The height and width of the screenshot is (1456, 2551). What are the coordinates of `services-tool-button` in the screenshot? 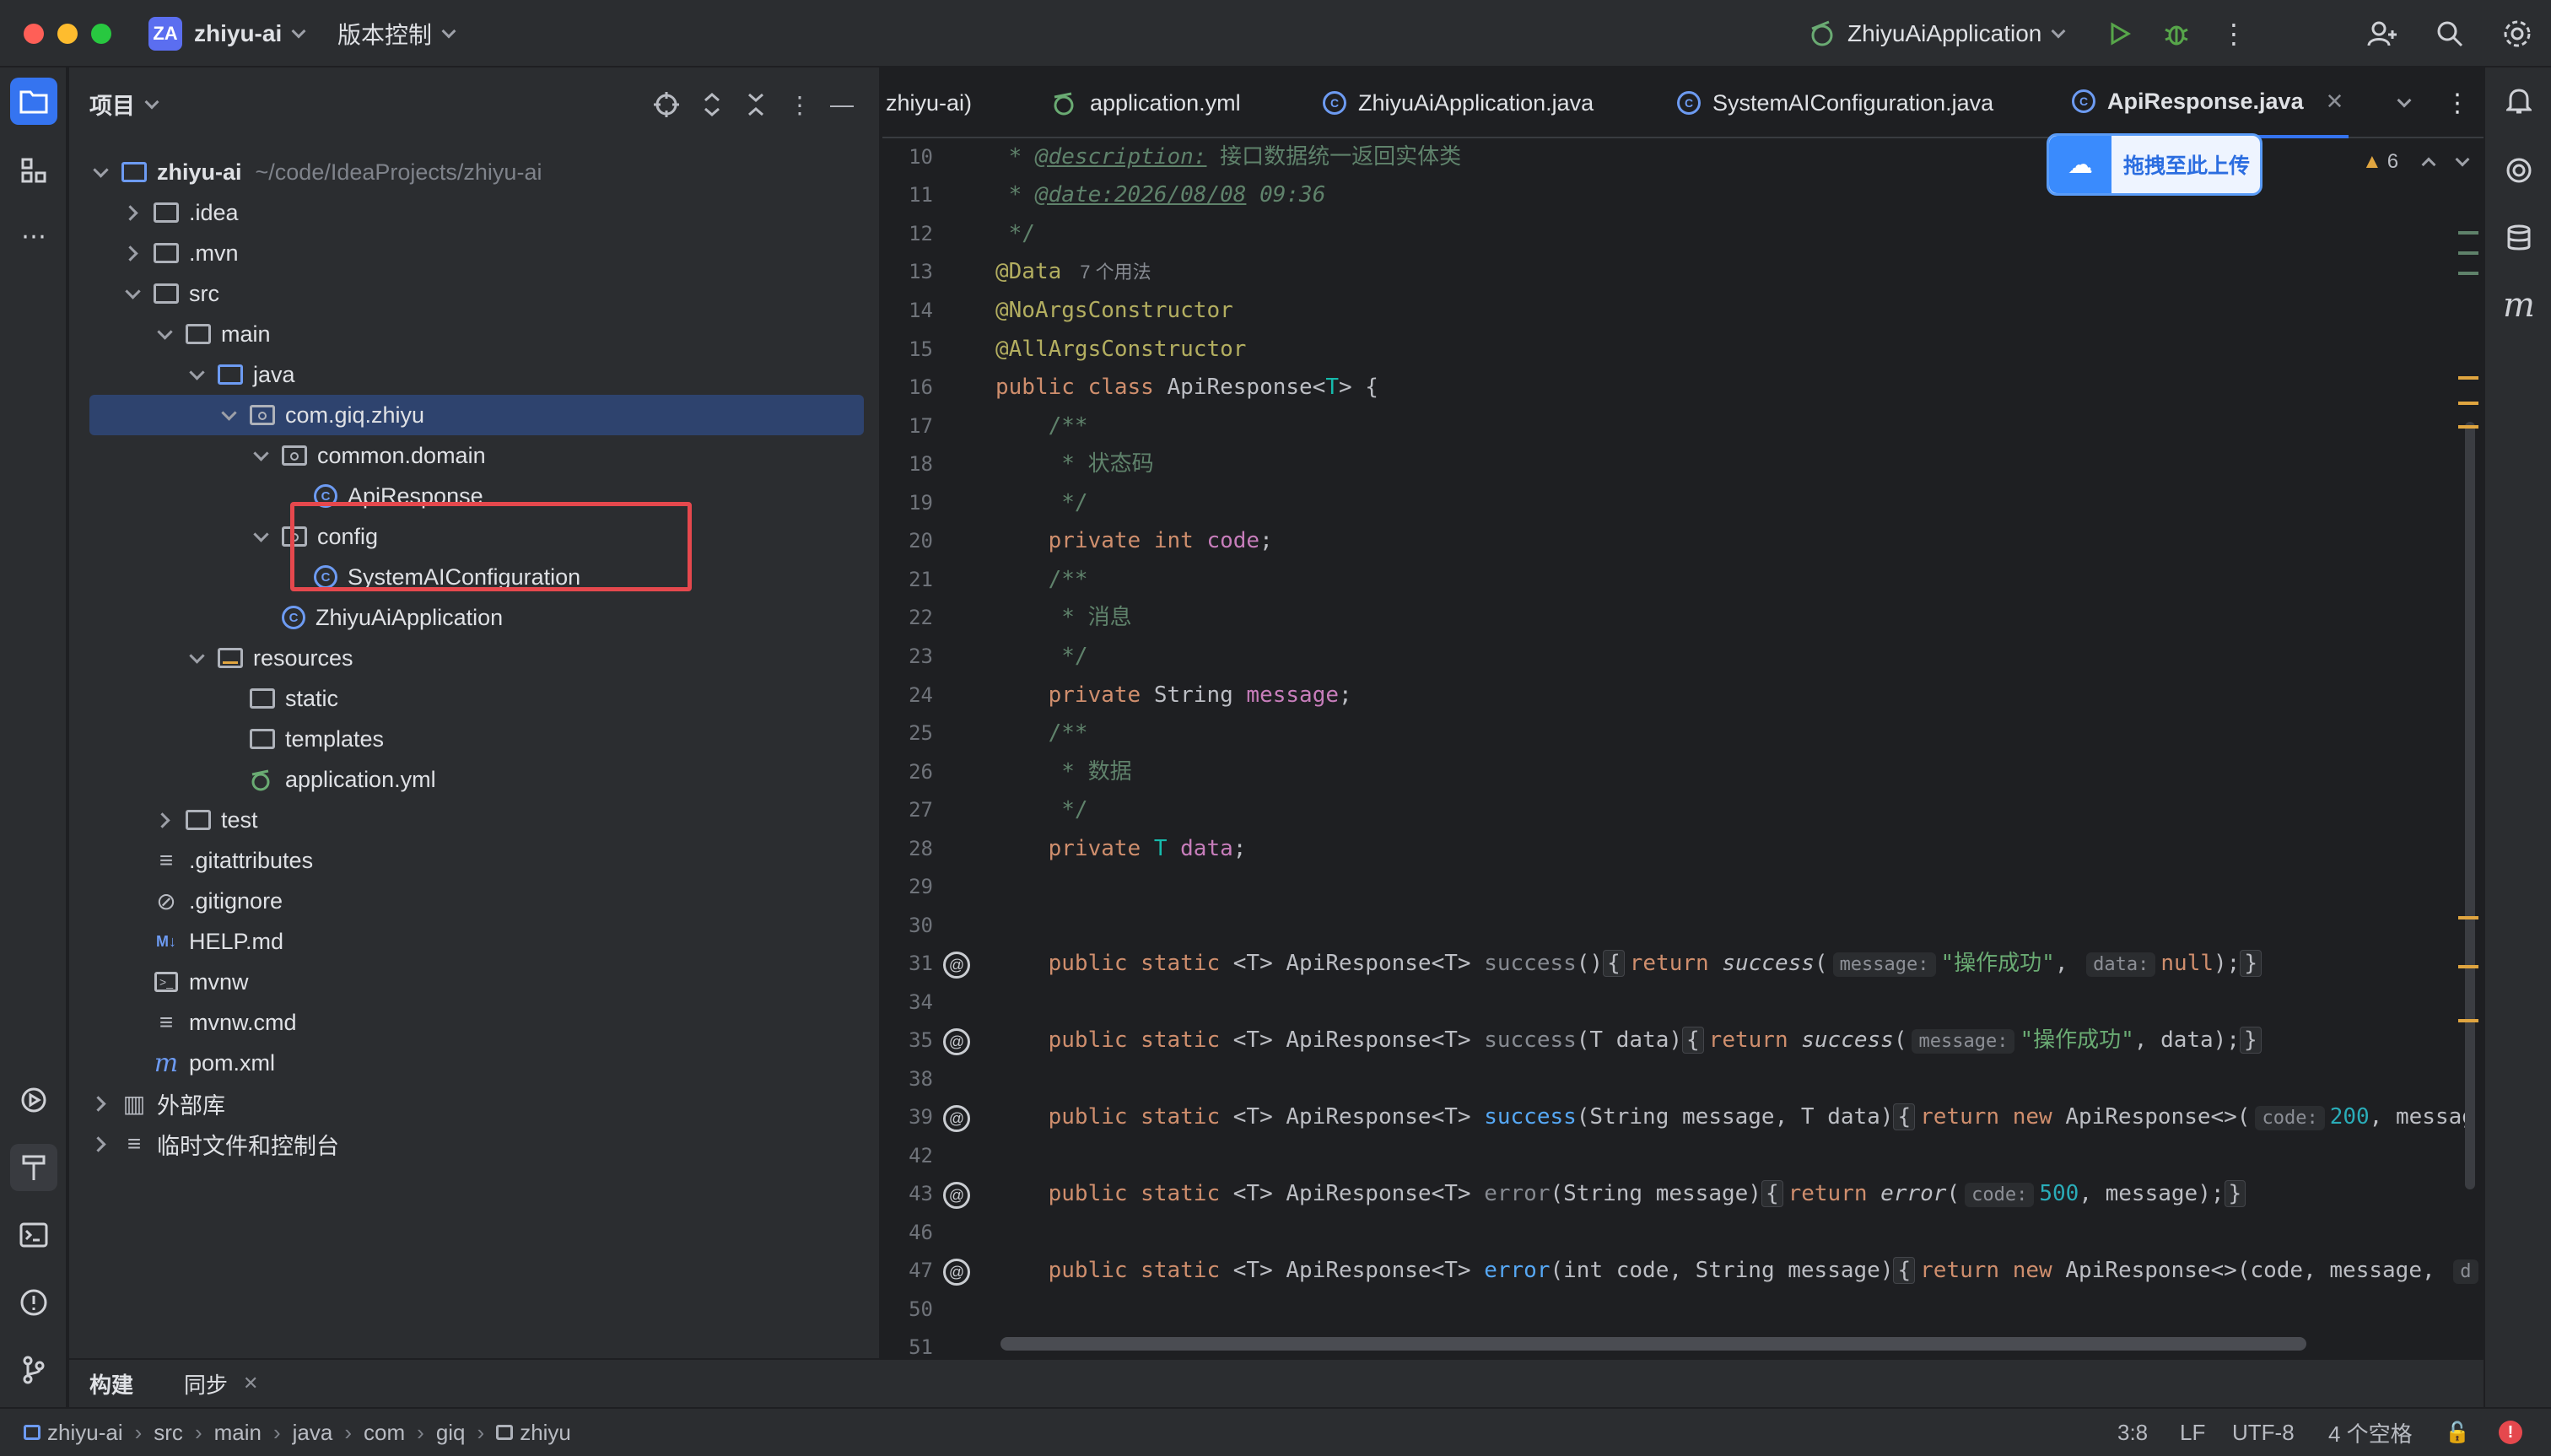 It's located at (33, 1100).